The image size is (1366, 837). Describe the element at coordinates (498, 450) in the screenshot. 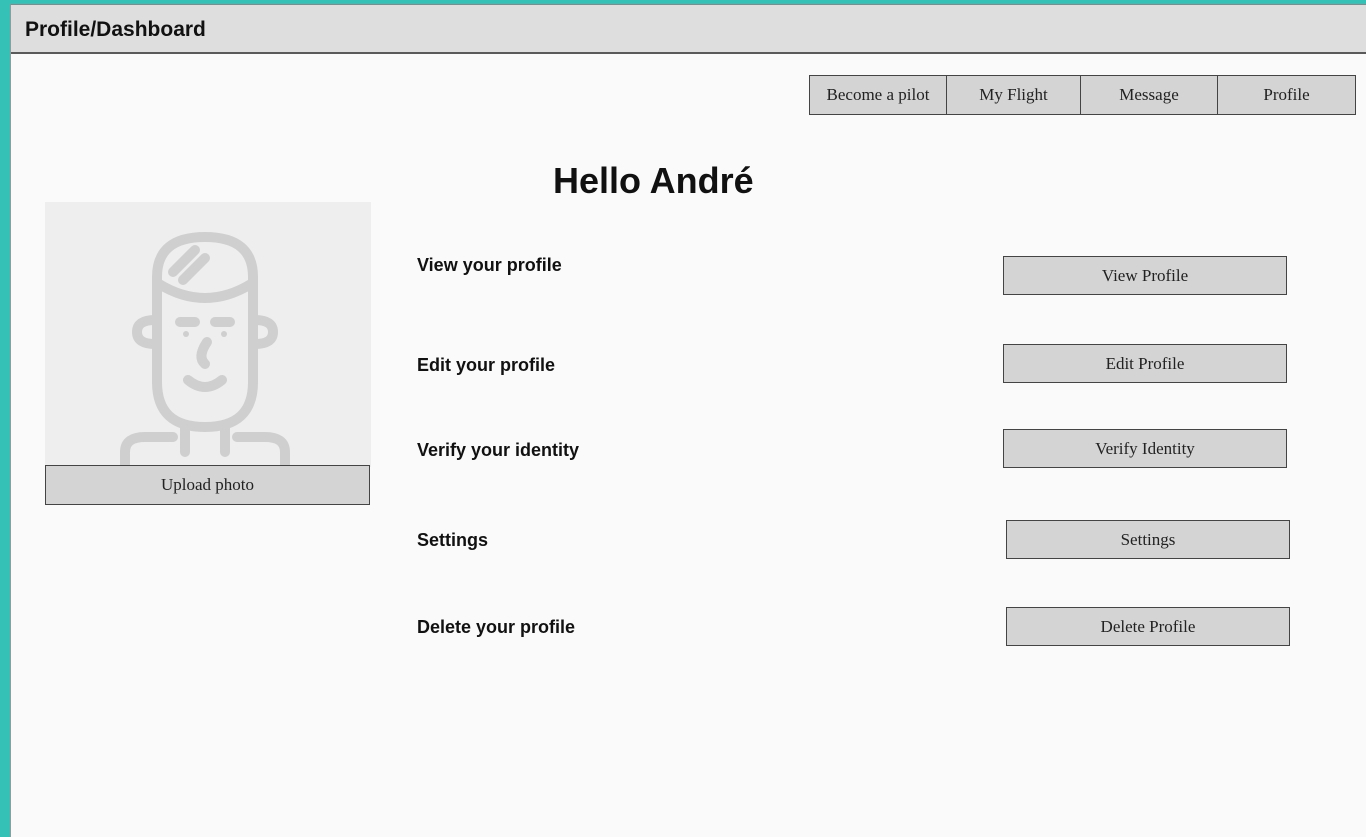

I see `verify-identity-label: Verify your identity` at that location.